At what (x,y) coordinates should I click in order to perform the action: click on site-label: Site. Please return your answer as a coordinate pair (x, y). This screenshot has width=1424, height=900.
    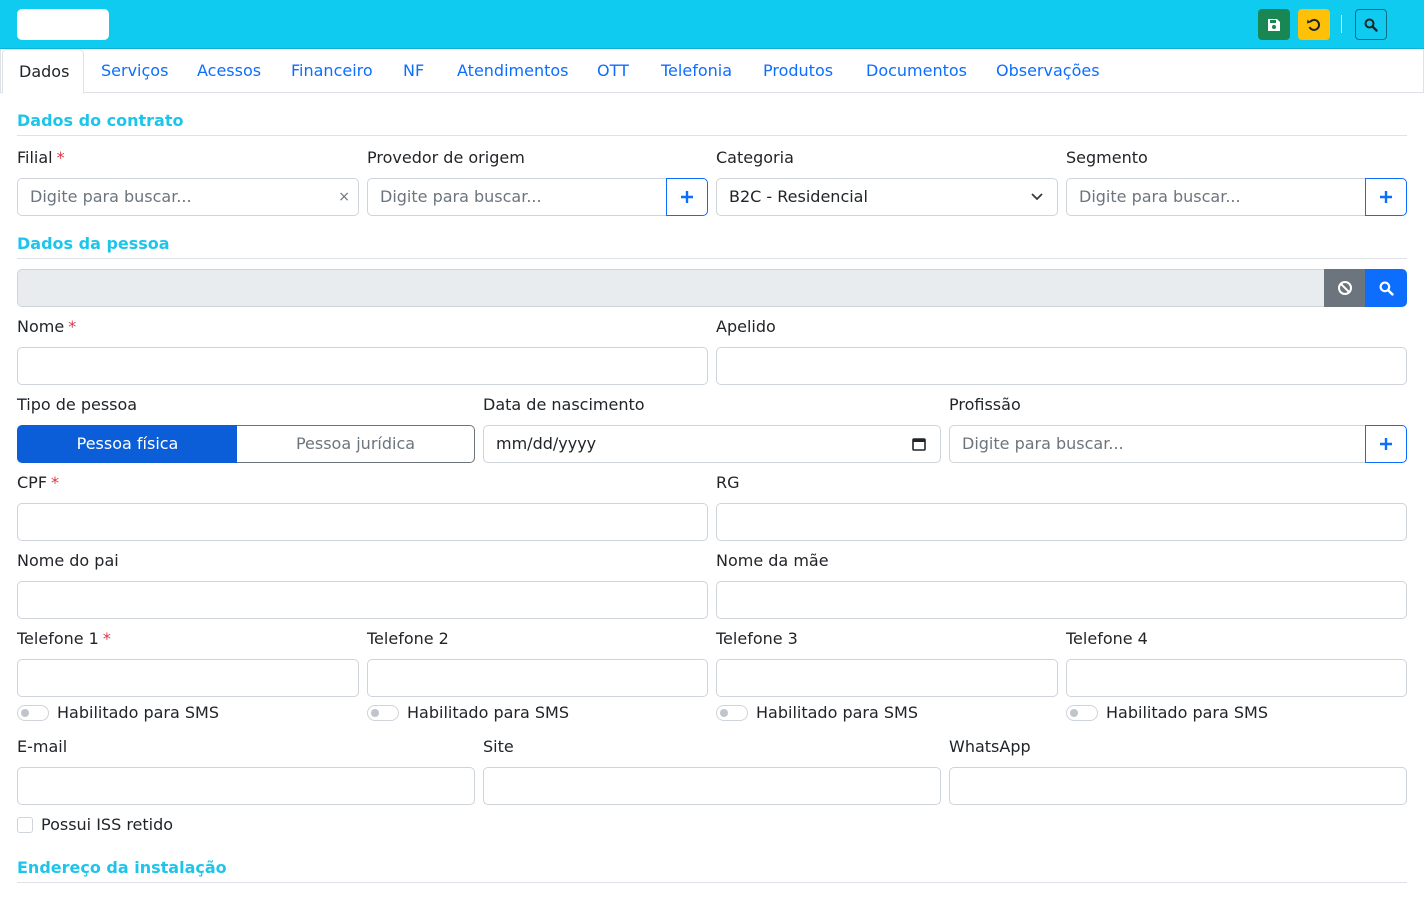
    Looking at the image, I should click on (498, 746).